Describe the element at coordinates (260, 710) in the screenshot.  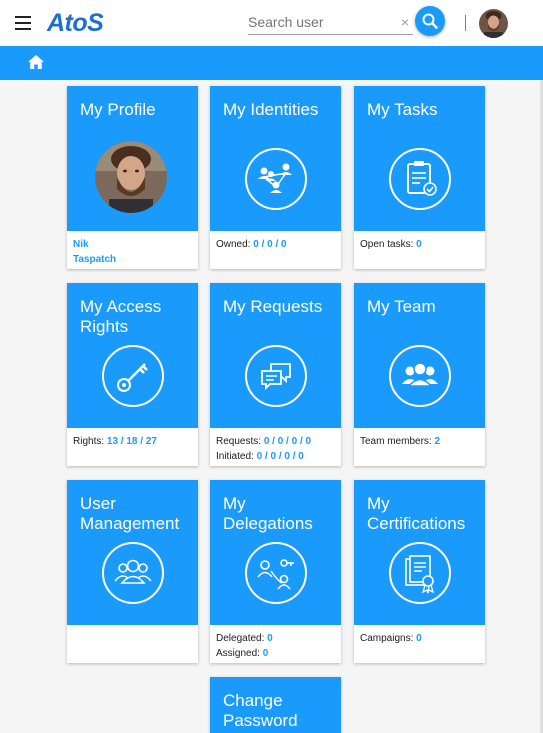
I see `tile-title: Change Password` at that location.